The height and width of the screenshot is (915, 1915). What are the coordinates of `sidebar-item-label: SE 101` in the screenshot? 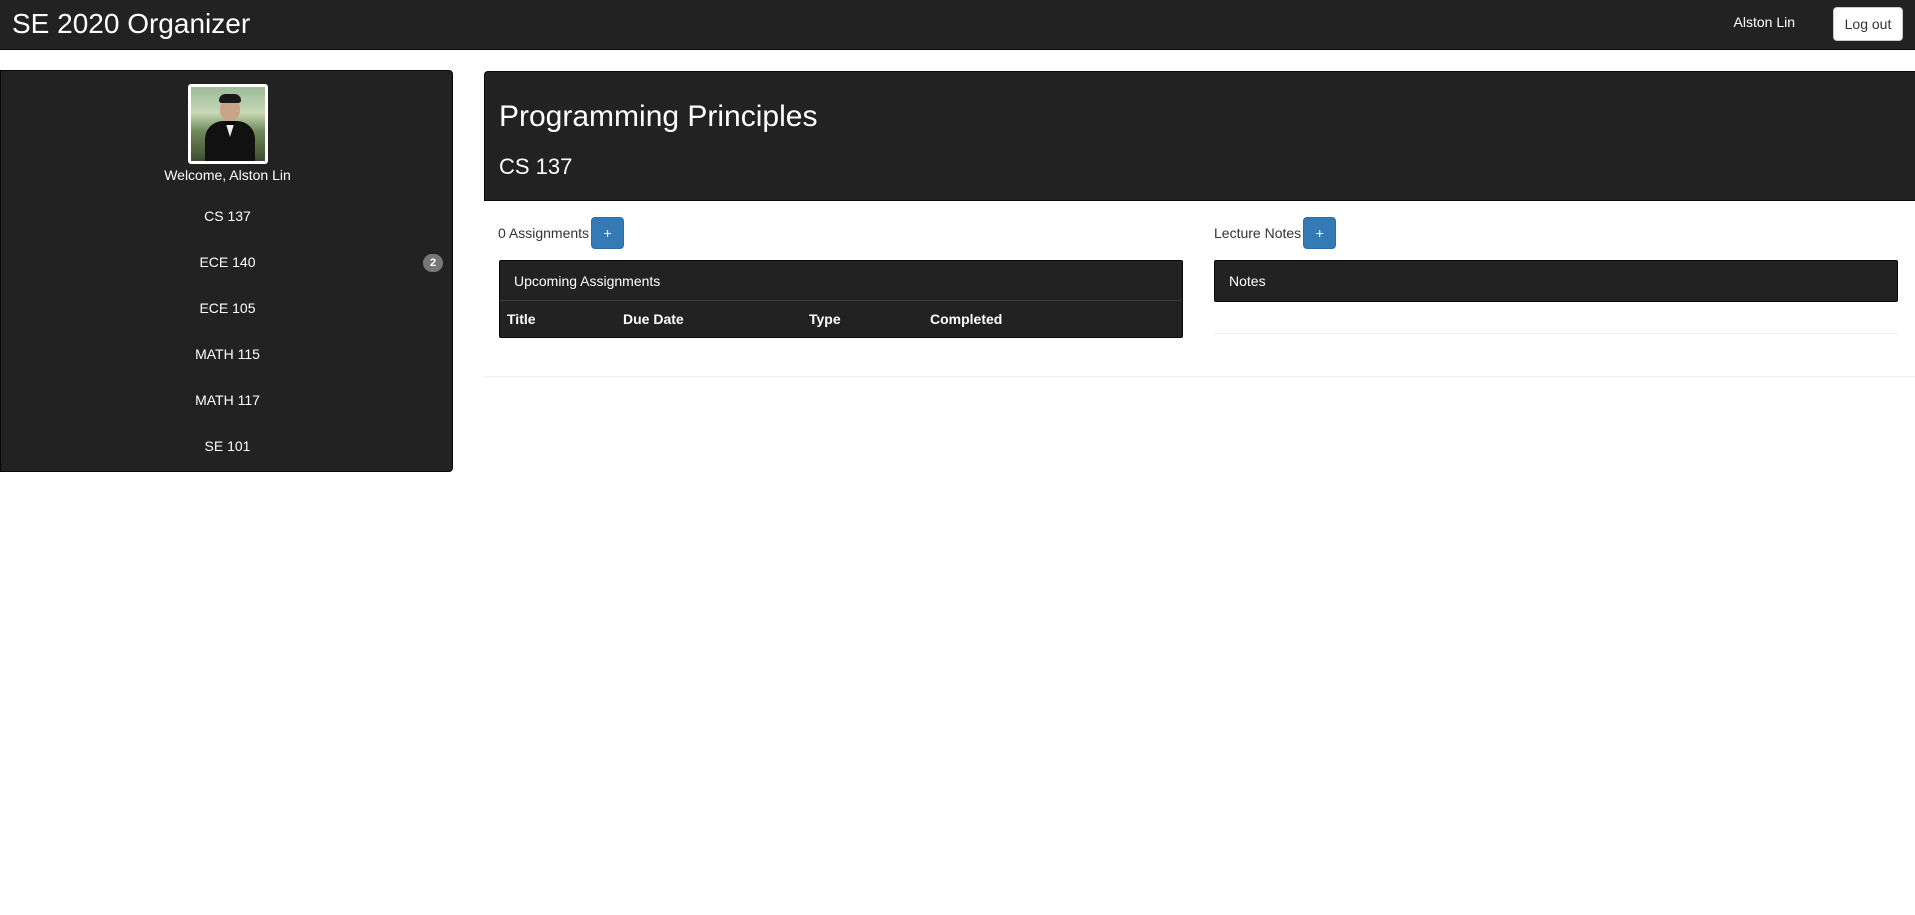 It's located at (227, 446).